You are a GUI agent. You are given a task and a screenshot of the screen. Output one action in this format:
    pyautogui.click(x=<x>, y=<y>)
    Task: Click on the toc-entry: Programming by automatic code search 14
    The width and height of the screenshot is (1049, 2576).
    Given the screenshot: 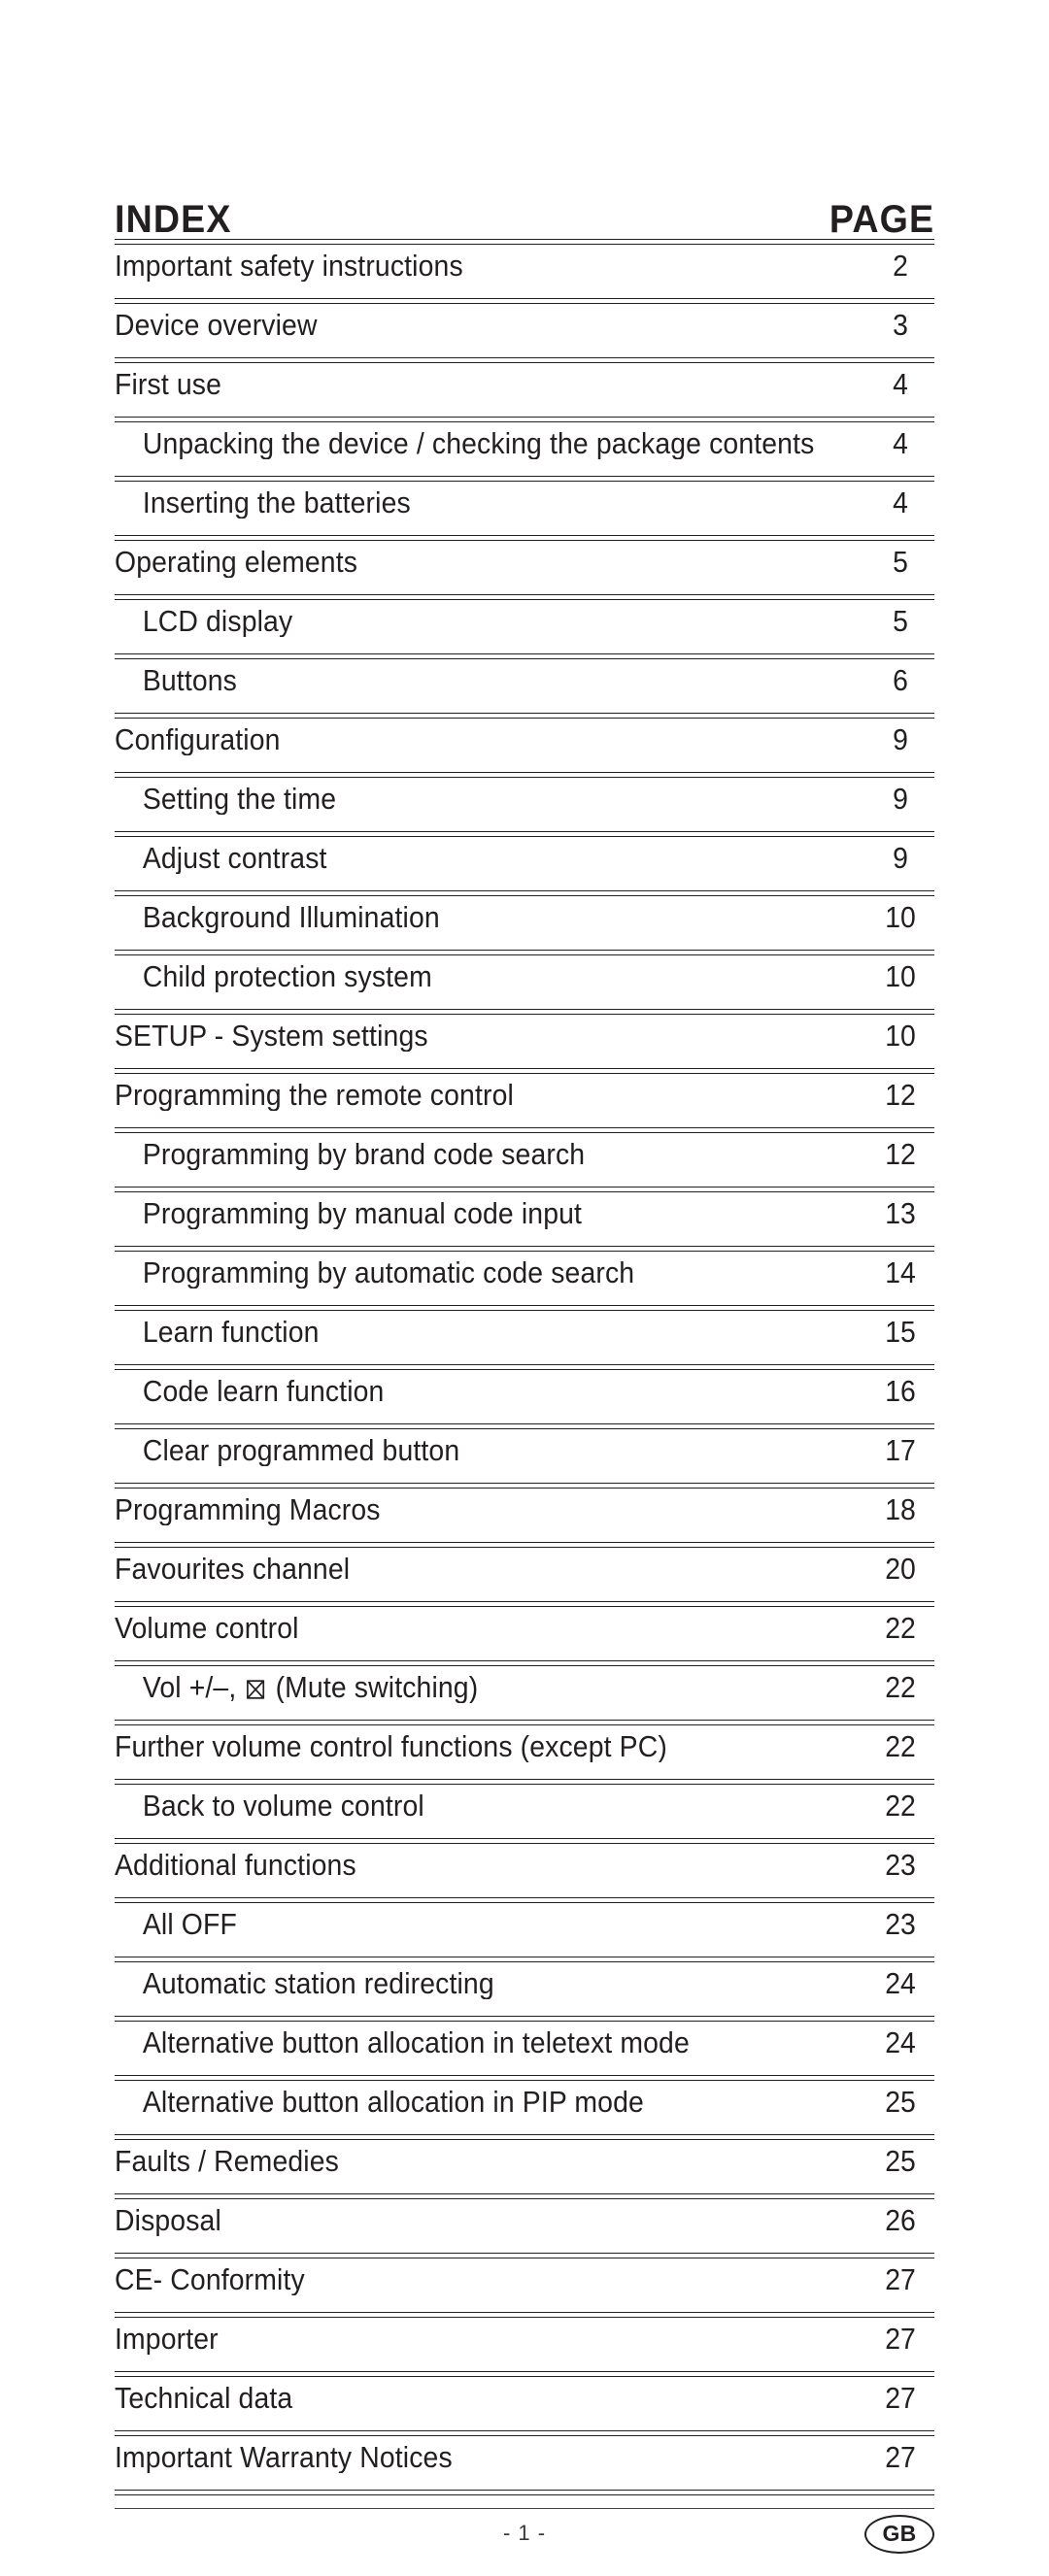 What is the action you would take?
    pyautogui.click(x=524, y=1279)
    